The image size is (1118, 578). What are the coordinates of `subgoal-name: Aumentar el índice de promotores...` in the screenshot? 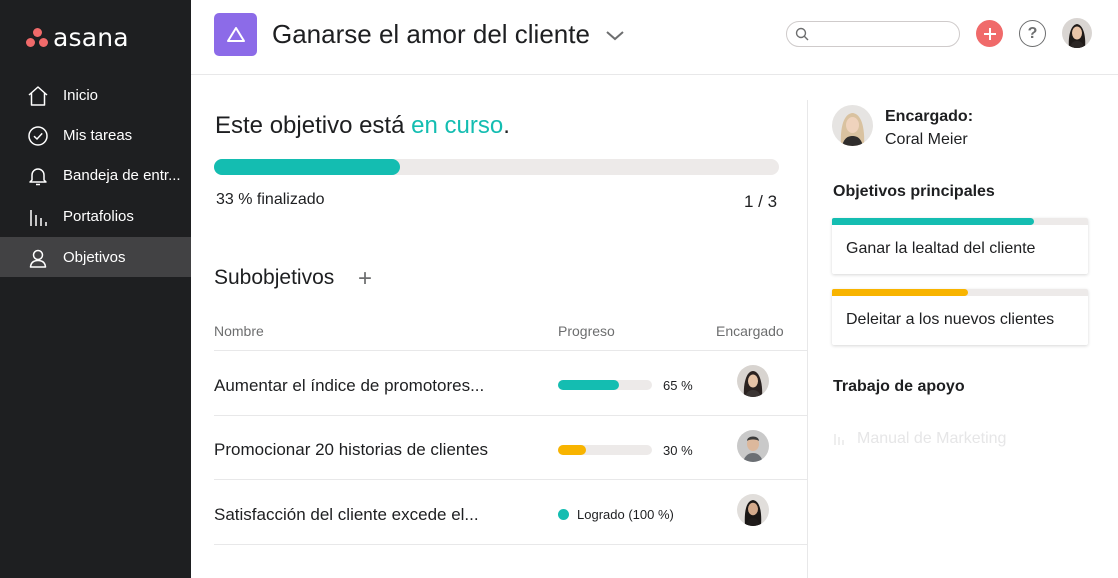 It's located at (349, 386).